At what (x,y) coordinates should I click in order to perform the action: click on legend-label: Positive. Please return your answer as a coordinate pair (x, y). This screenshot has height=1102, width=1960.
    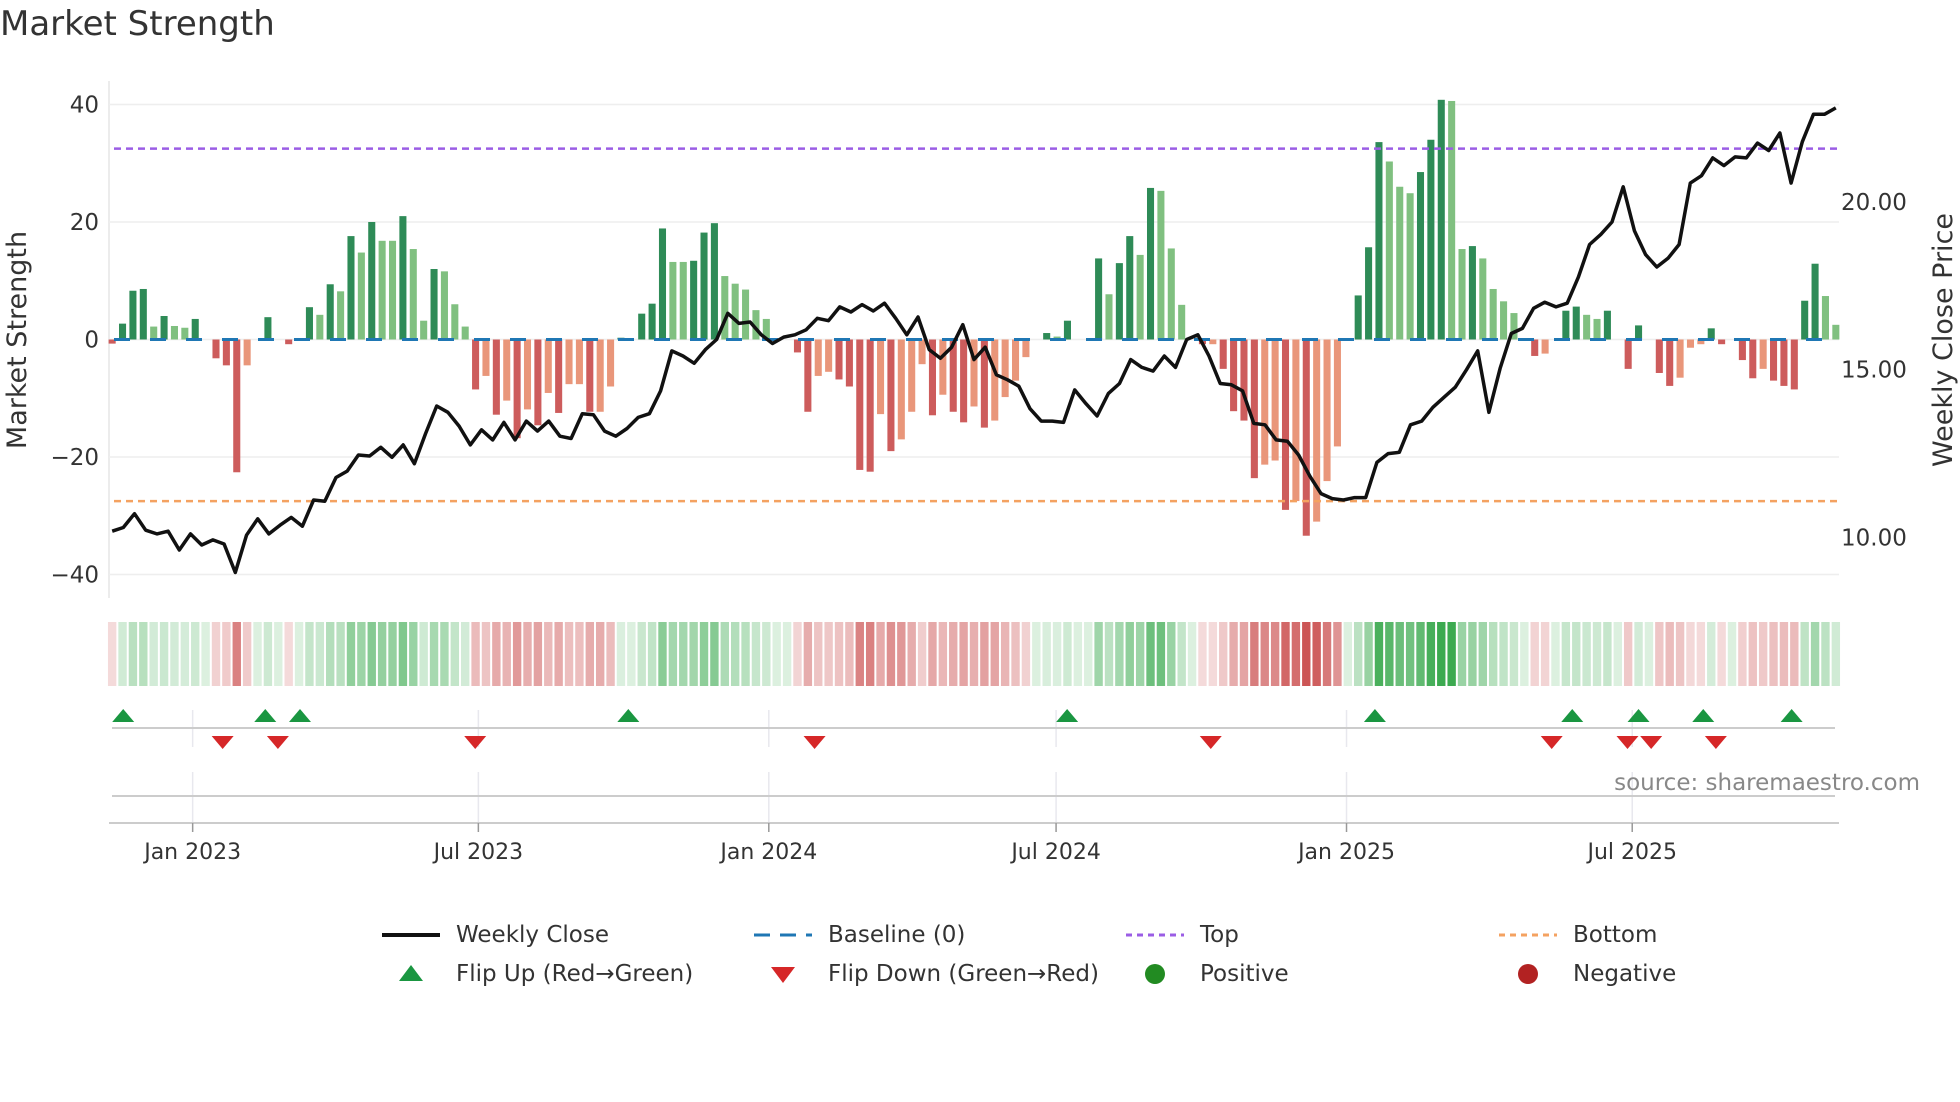
    Looking at the image, I should click on (1244, 974).